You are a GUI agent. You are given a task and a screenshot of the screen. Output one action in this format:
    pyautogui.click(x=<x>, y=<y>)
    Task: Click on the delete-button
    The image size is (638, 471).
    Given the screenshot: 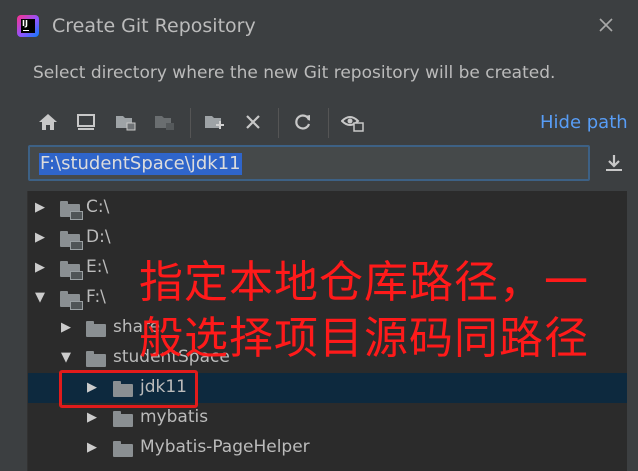 What is the action you would take?
    pyautogui.click(x=253, y=122)
    